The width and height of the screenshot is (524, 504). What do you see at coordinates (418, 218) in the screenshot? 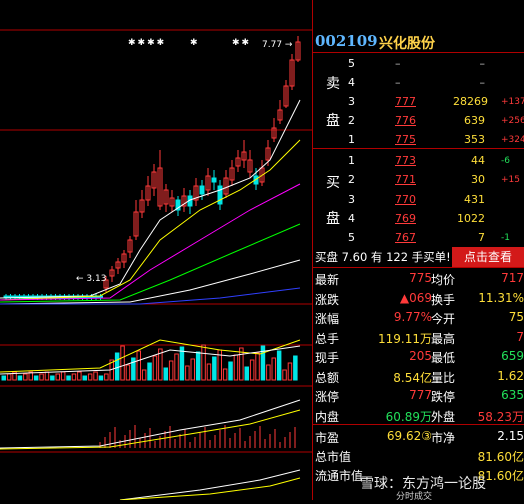
I see `buy-level-row: 4 769 1022` at bounding box center [418, 218].